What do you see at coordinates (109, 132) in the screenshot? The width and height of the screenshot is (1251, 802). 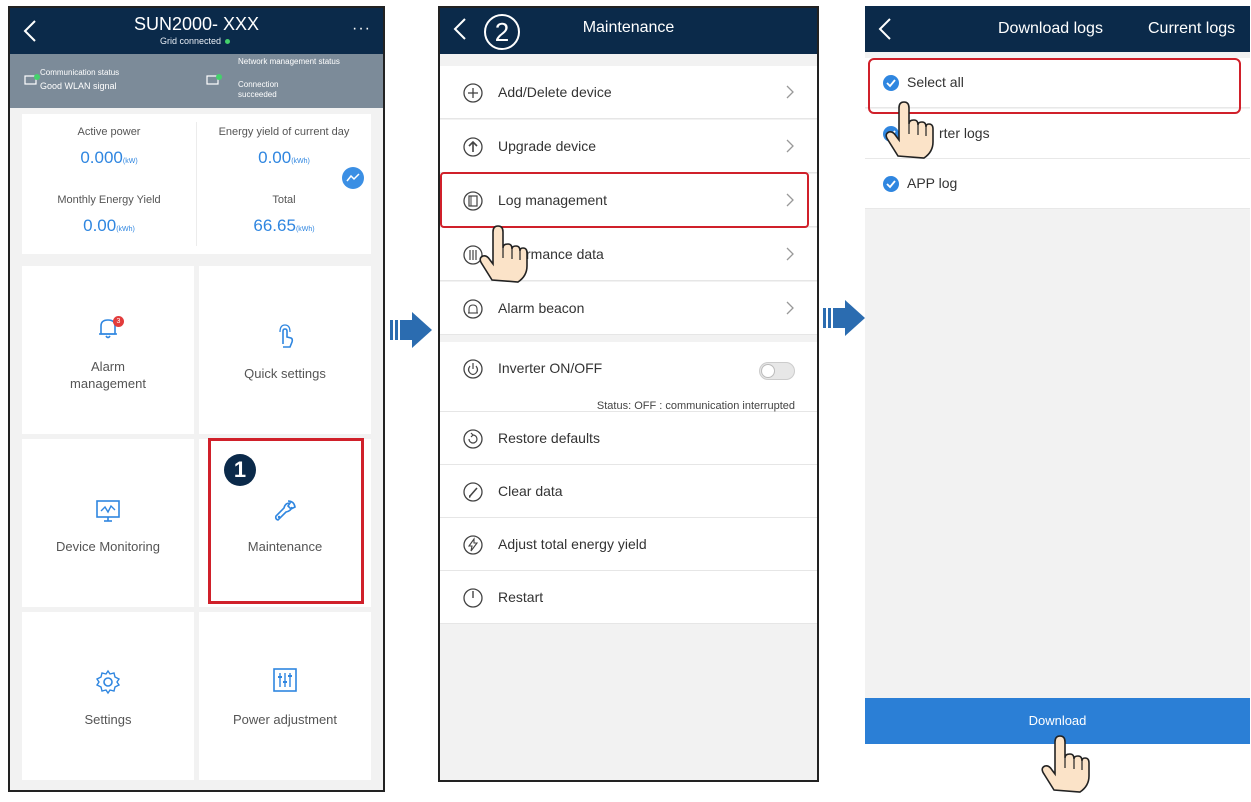 I see `active-power-label: Active power` at bounding box center [109, 132].